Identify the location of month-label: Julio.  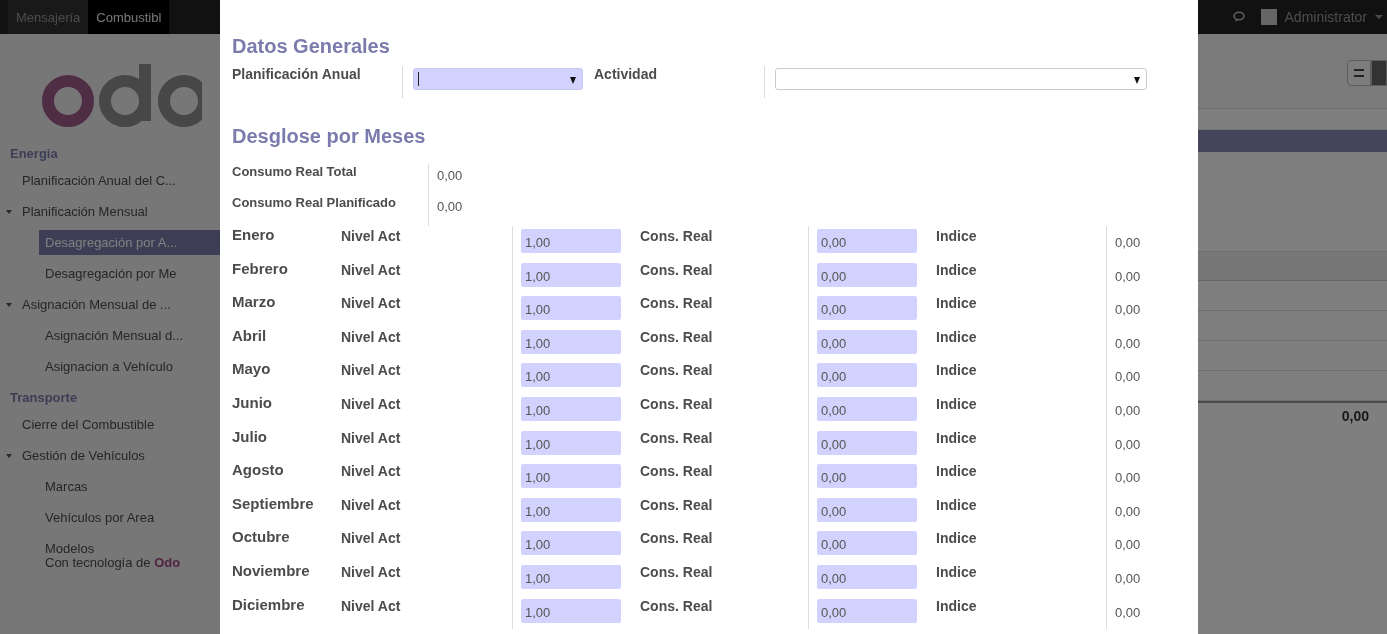
(250, 437).